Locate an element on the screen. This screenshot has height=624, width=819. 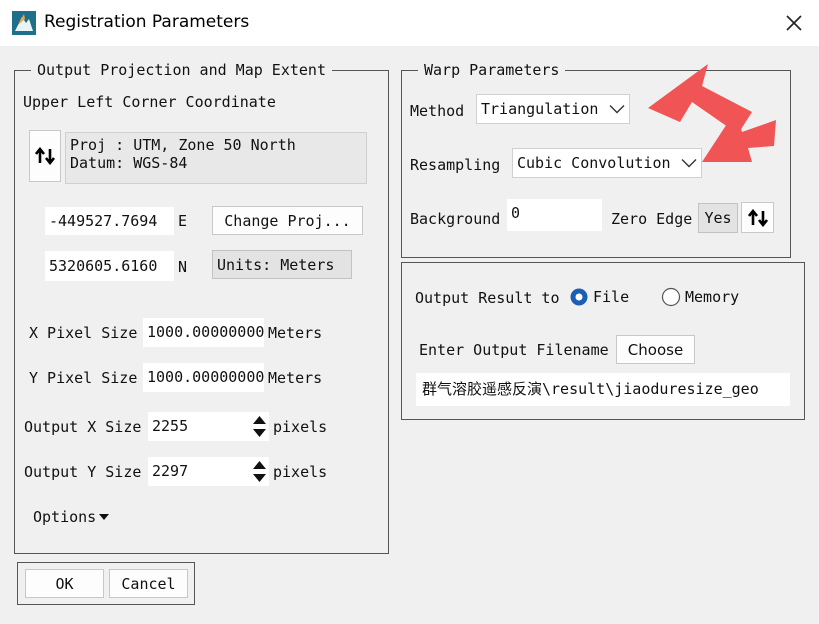
resampling-value: Cubic Convolution is located at coordinates (594, 163).